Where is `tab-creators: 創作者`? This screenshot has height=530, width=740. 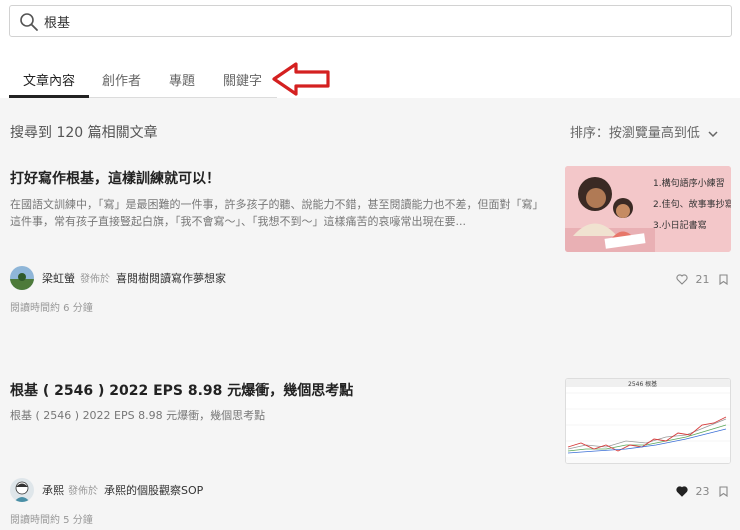
tab-creators: 創作者 is located at coordinates (121, 79).